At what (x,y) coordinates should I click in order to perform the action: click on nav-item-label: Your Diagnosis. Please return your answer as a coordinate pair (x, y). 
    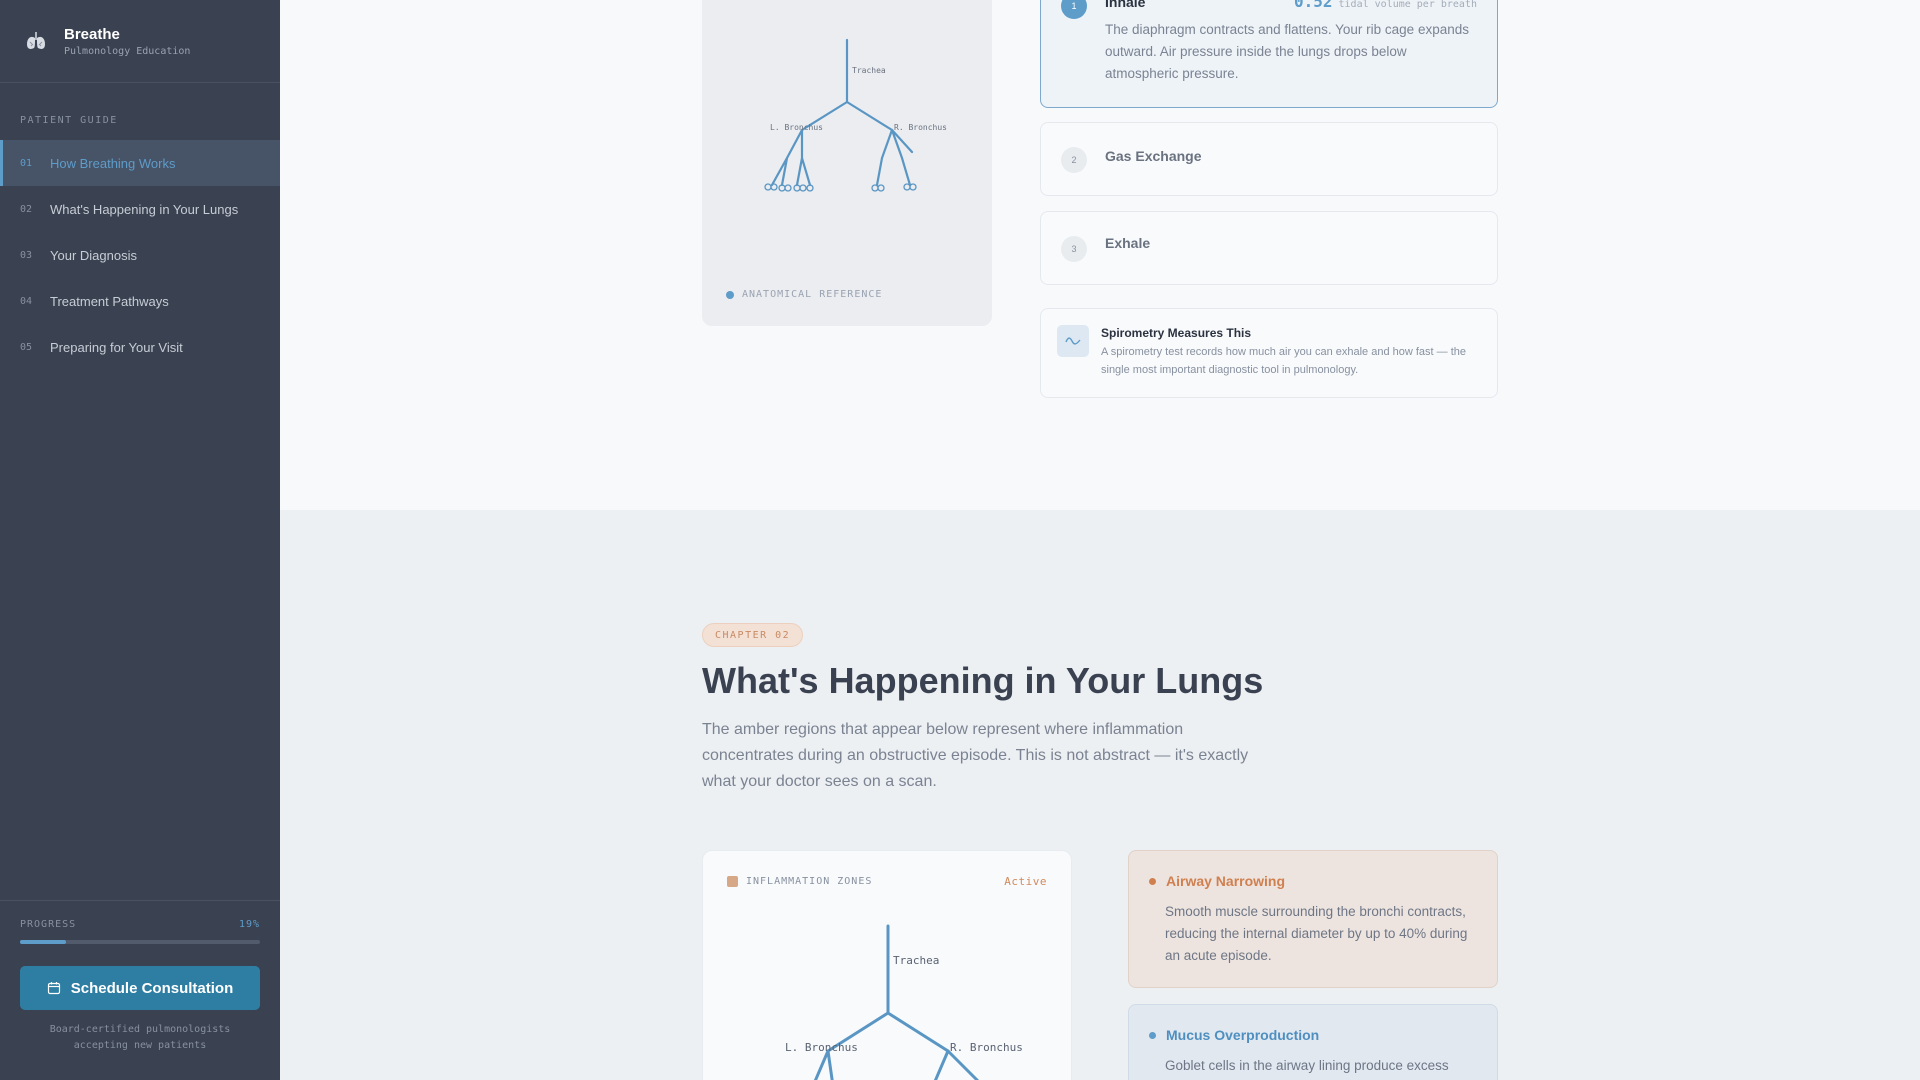
    Looking at the image, I should click on (93, 255).